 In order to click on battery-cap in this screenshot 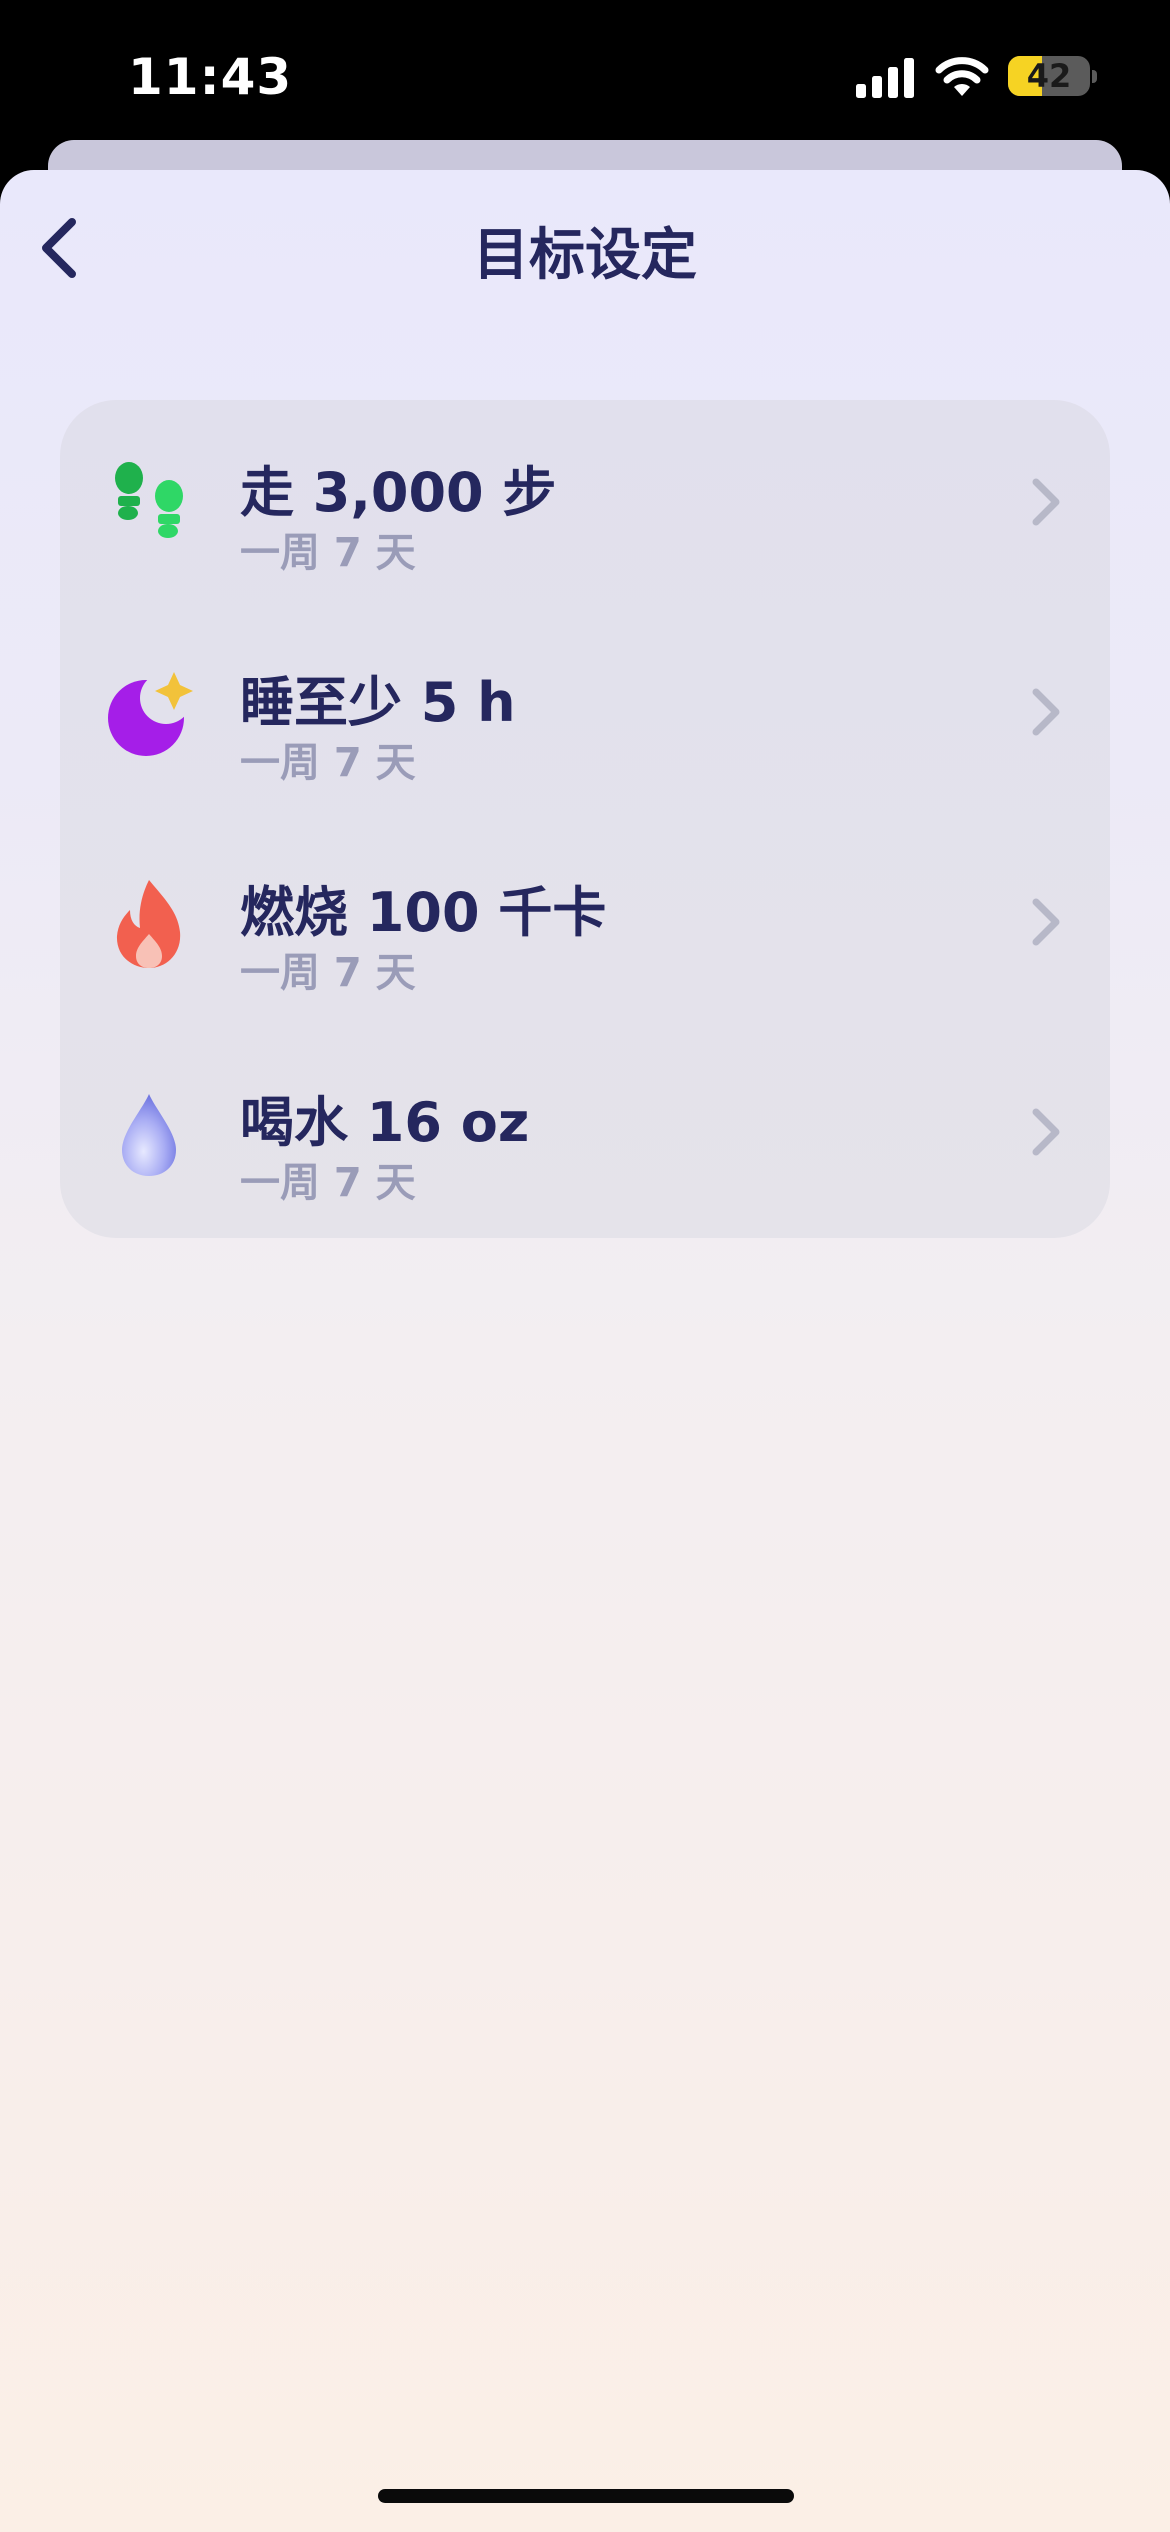, I will do `click(1094, 76)`.